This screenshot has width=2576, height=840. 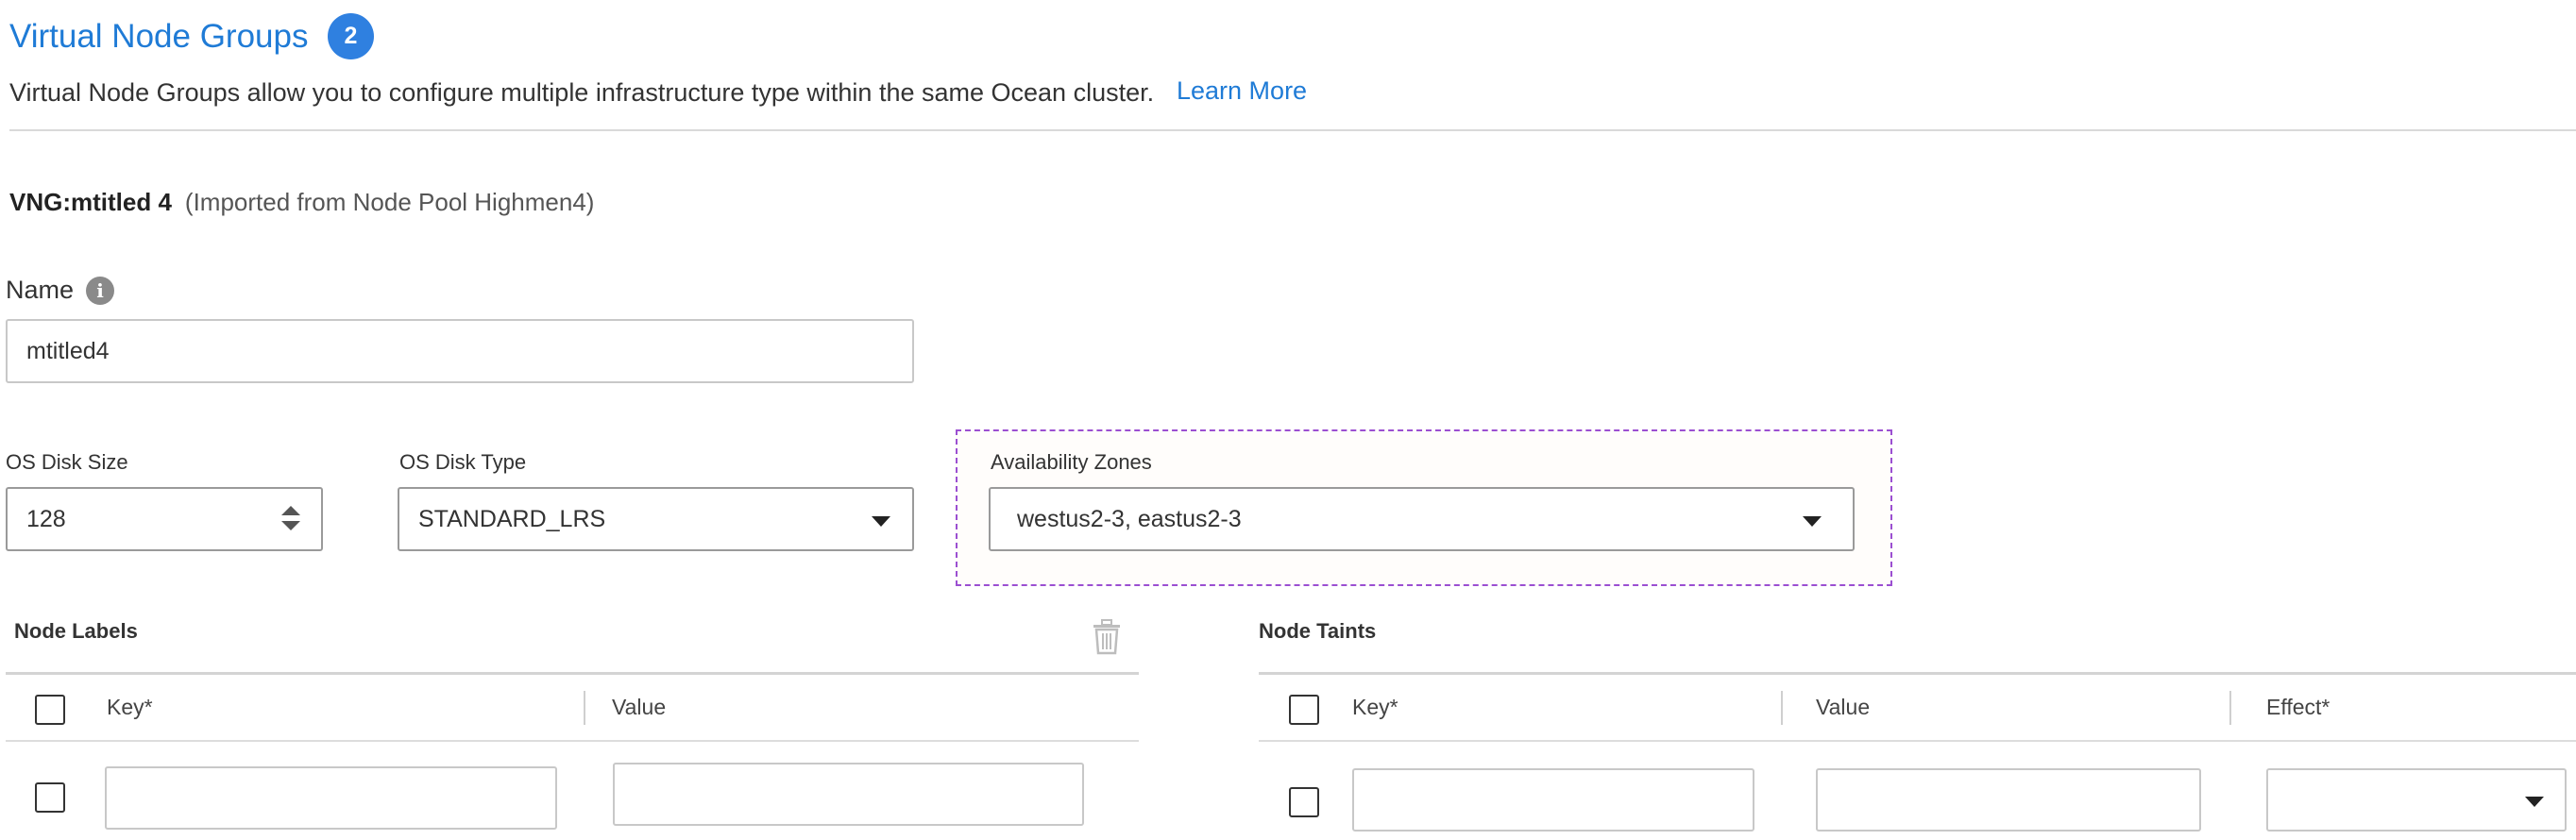 I want to click on node-taints-effect-header: Effect*, so click(x=2298, y=707).